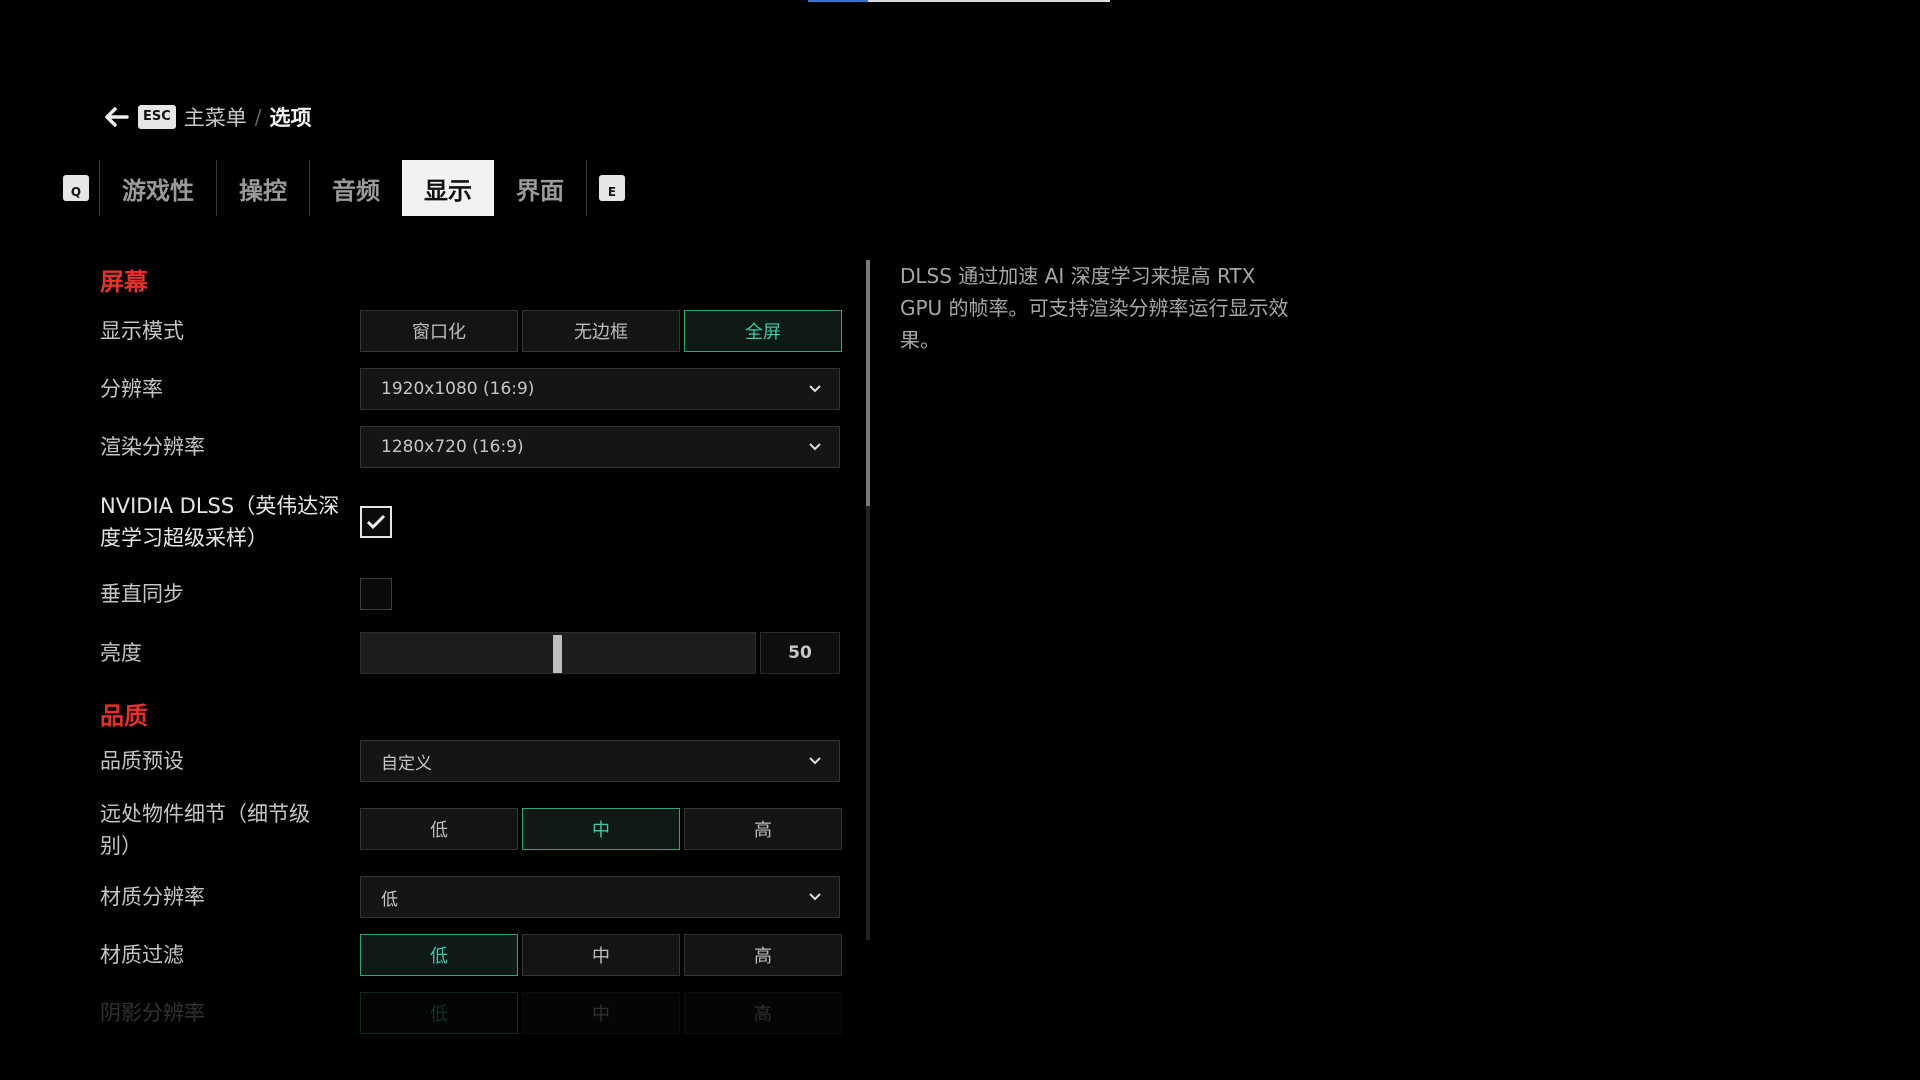 This screenshot has height=1080, width=1920. Describe the element at coordinates (142, 955) in the screenshot. I see `setting-label: 材质过滤` at that location.